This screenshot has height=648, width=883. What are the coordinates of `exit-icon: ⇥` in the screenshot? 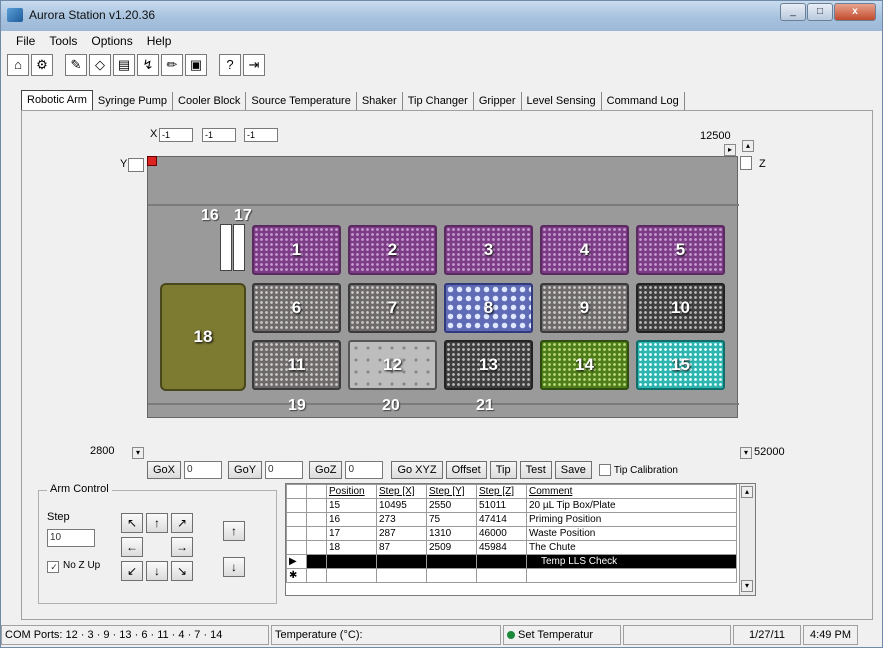 It's located at (254, 65).